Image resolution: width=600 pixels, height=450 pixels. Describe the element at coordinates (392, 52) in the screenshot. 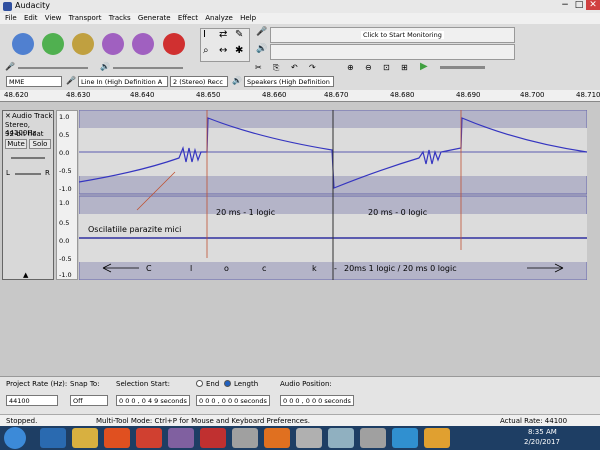

I see `playback-meter` at that location.